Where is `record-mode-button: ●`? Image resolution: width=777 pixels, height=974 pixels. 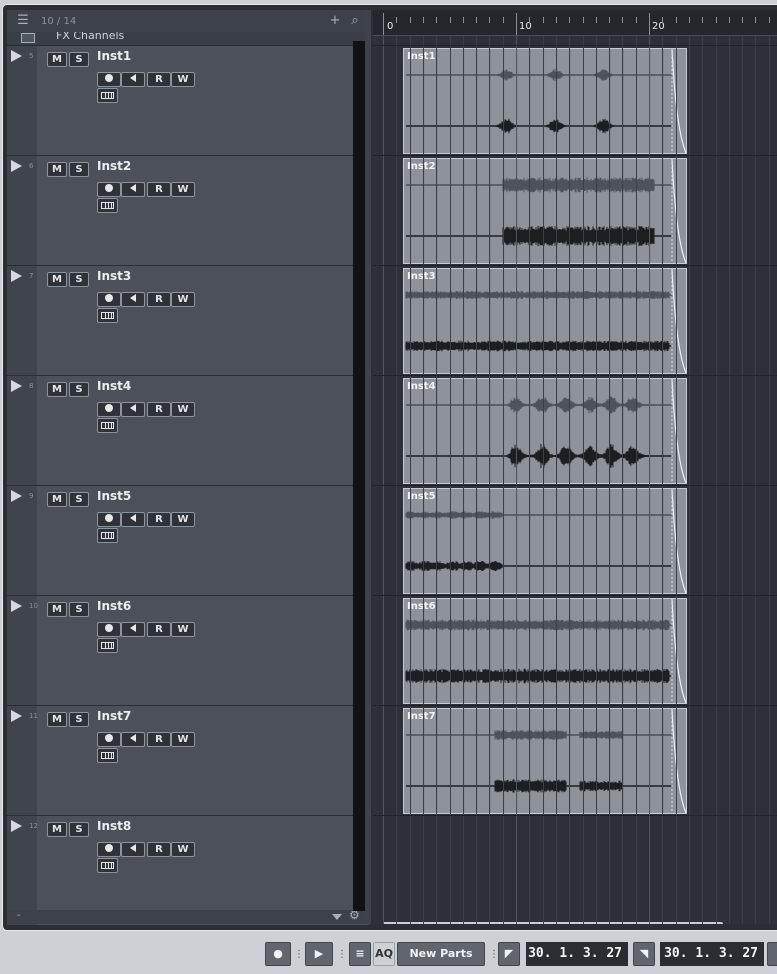 record-mode-button: ● is located at coordinates (278, 954).